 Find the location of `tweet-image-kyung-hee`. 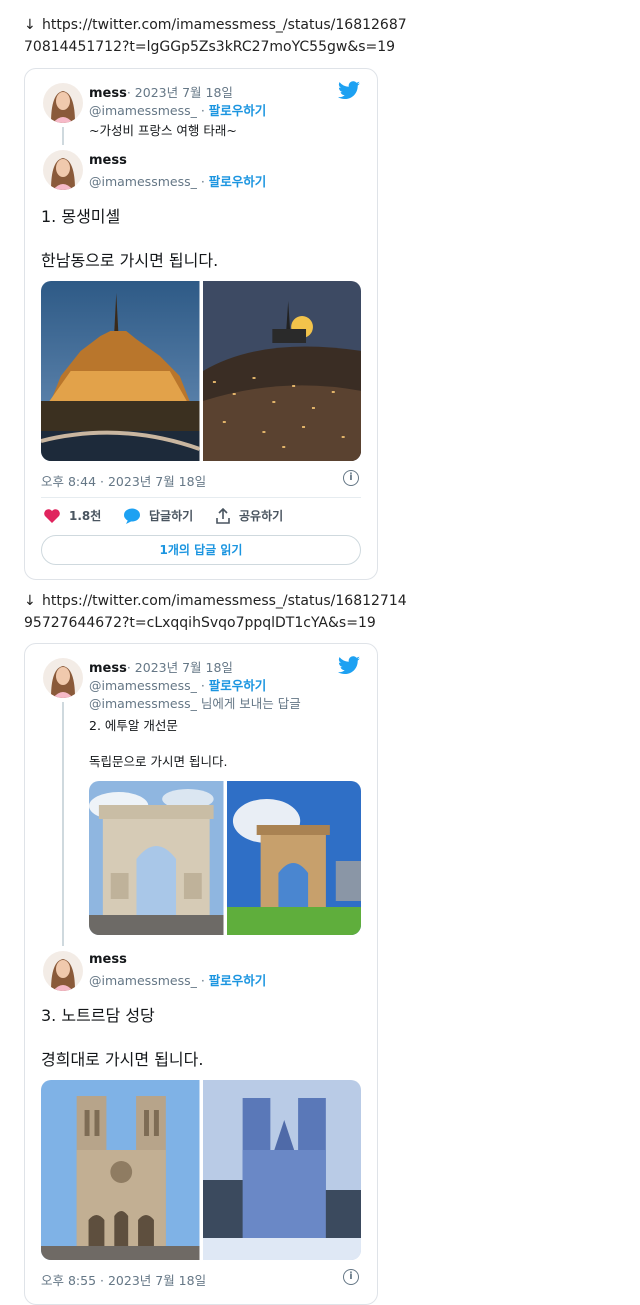

tweet-image-kyung-hee is located at coordinates (281, 1170).